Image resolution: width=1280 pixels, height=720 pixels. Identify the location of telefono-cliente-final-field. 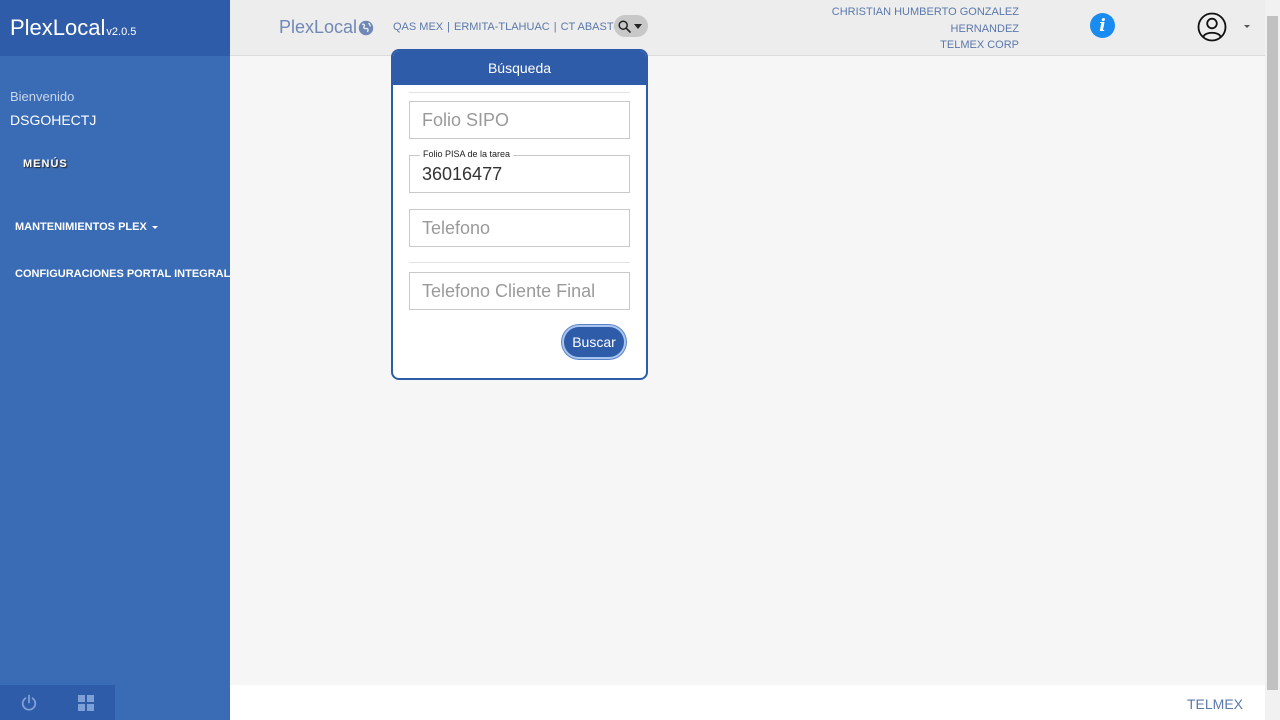
(519, 291).